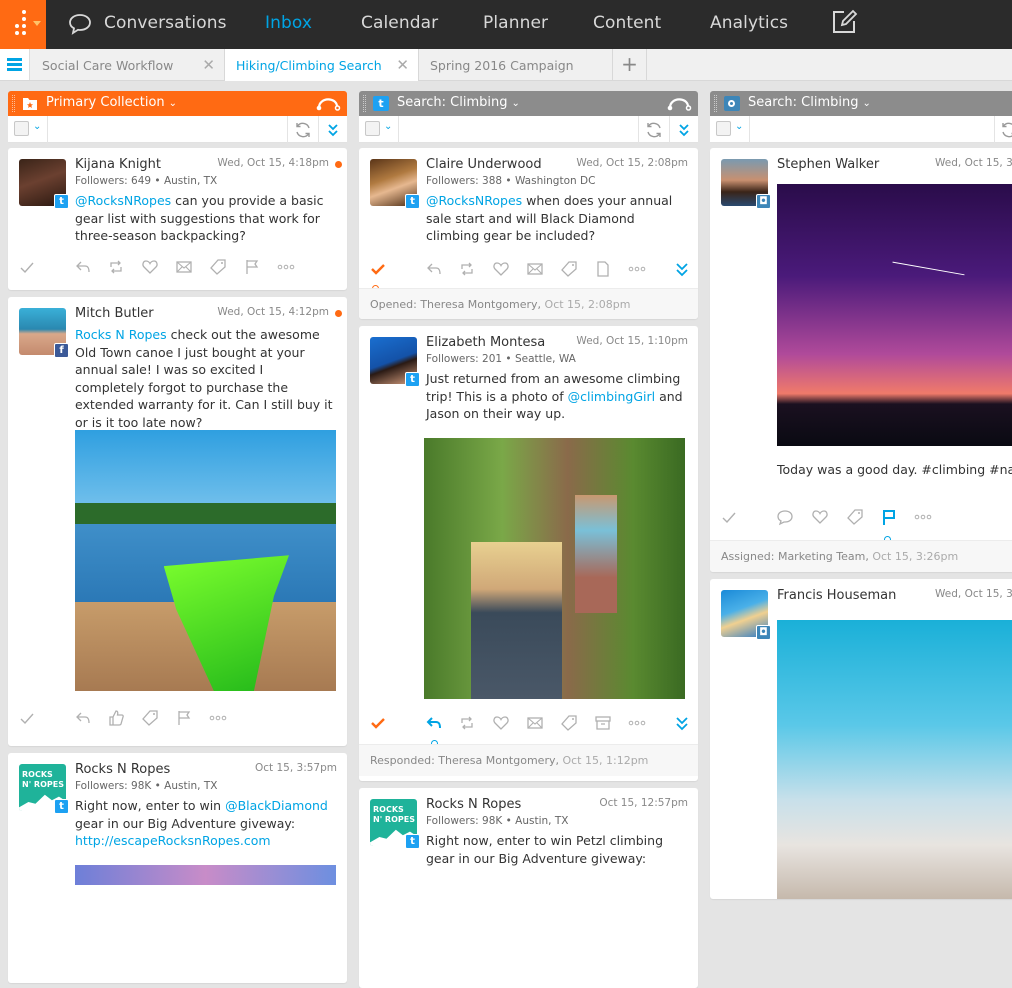 This screenshot has width=1012, height=988. Describe the element at coordinates (165, 23) in the screenshot. I see `nav-conversations: Conversations` at that location.